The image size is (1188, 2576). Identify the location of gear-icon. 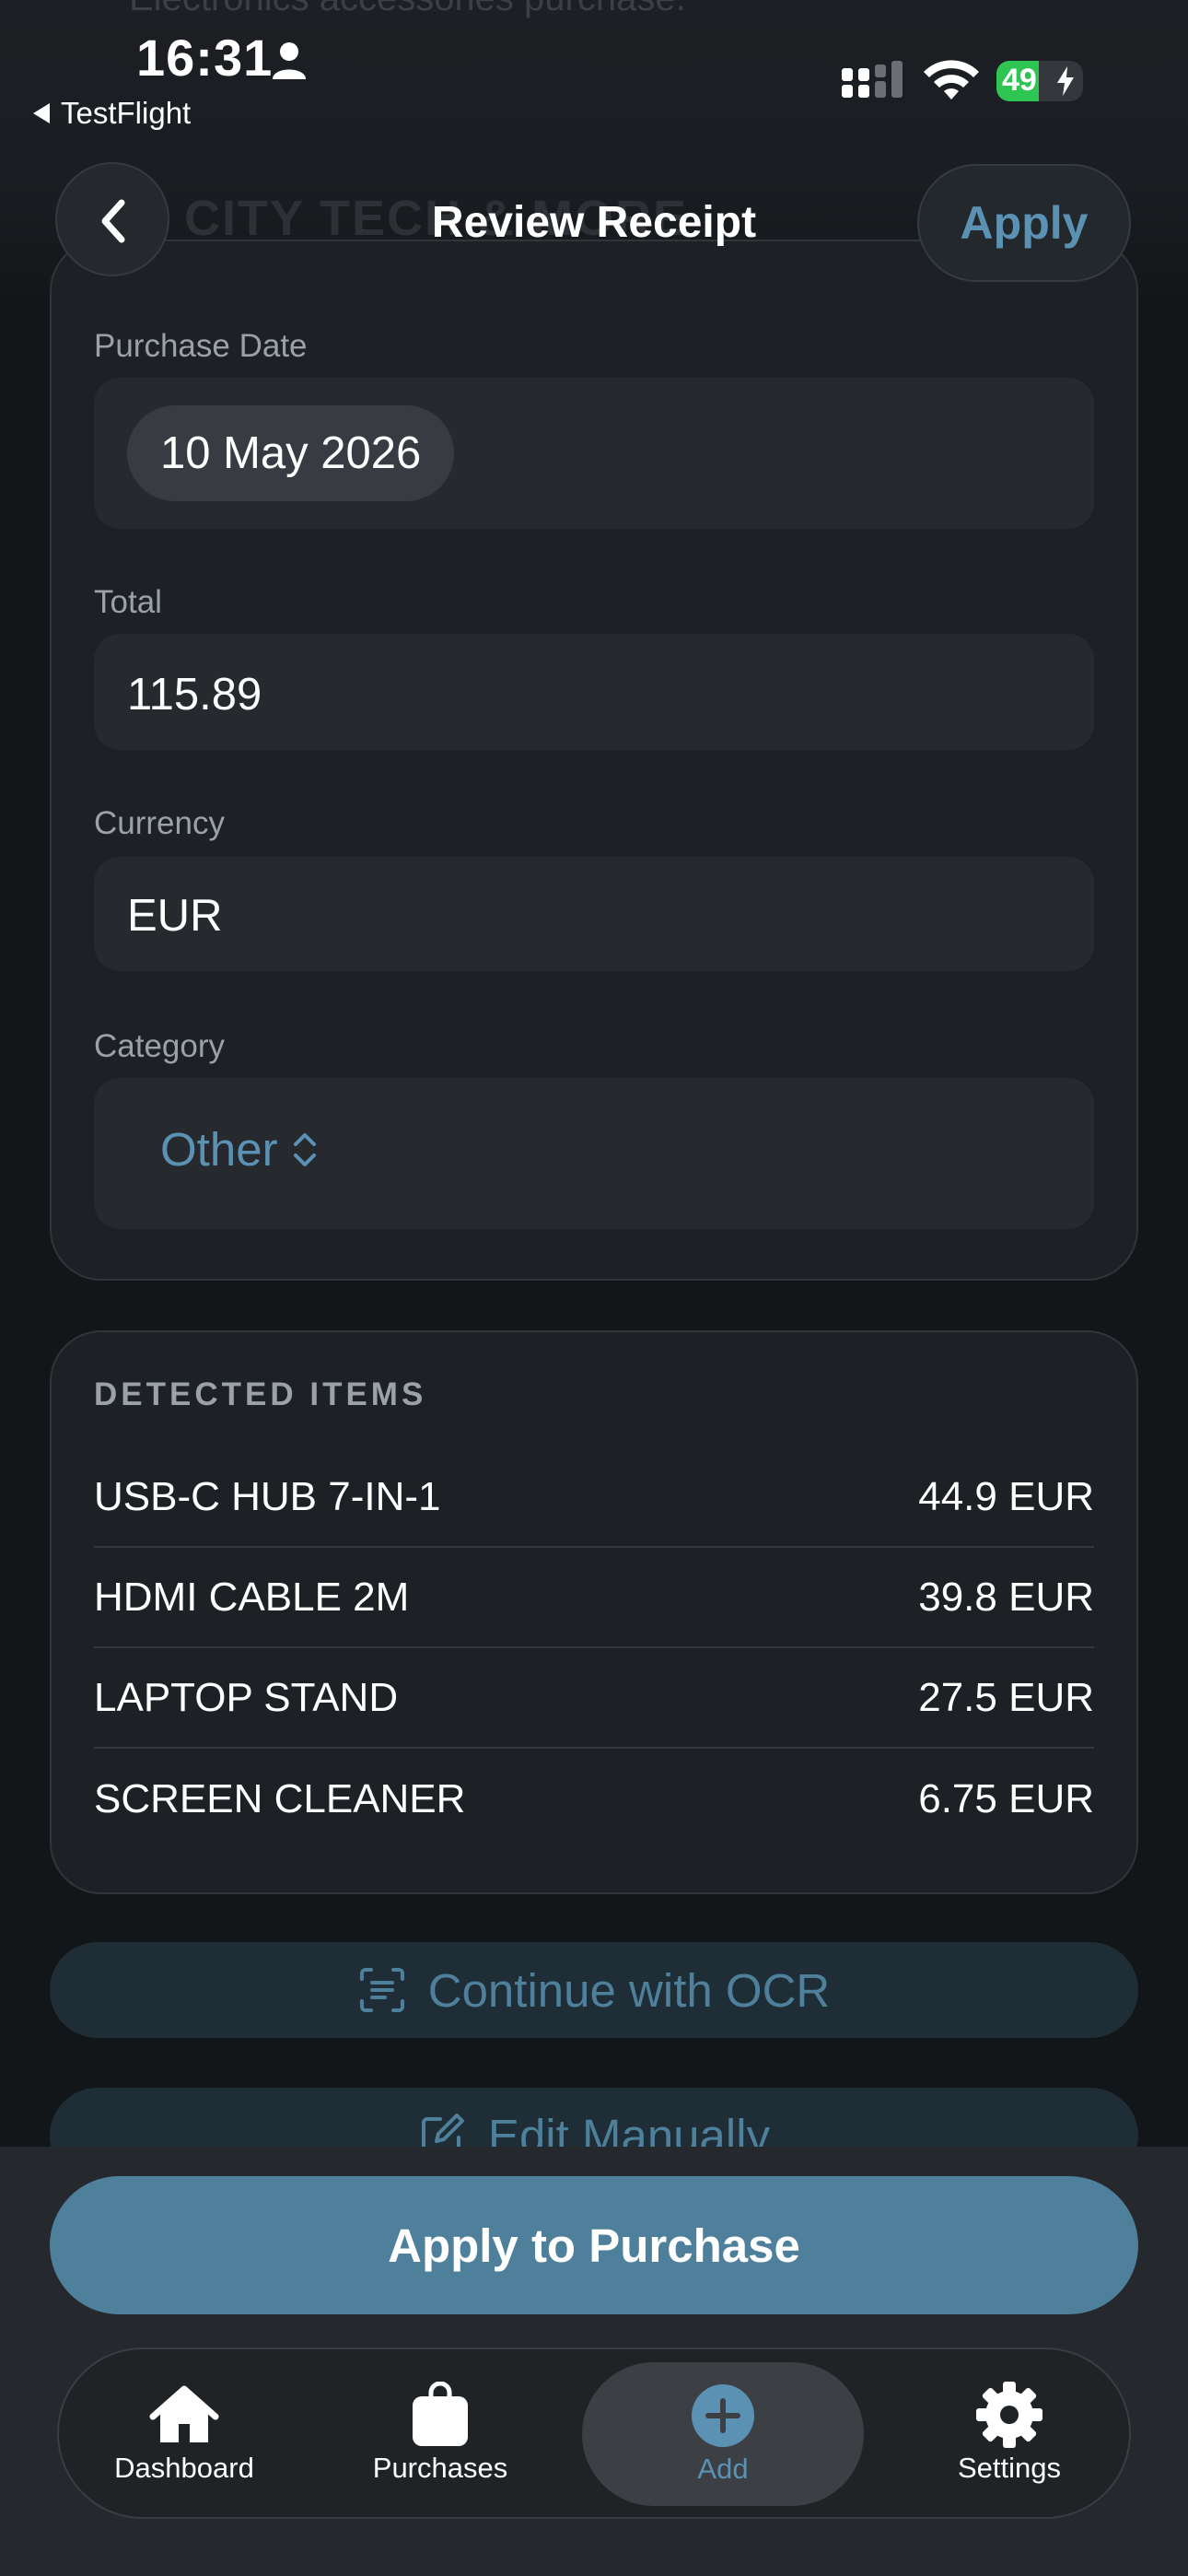
(1009, 2415).